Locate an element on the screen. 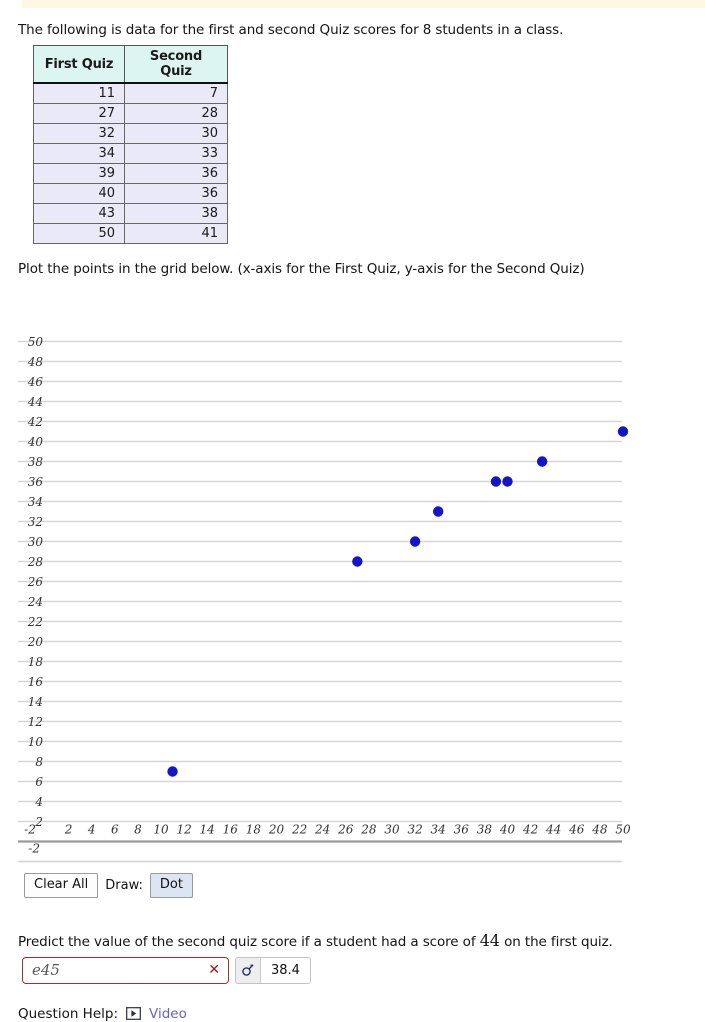 The image size is (705, 1022). cell-second-quiz: 7 is located at coordinates (176, 93).